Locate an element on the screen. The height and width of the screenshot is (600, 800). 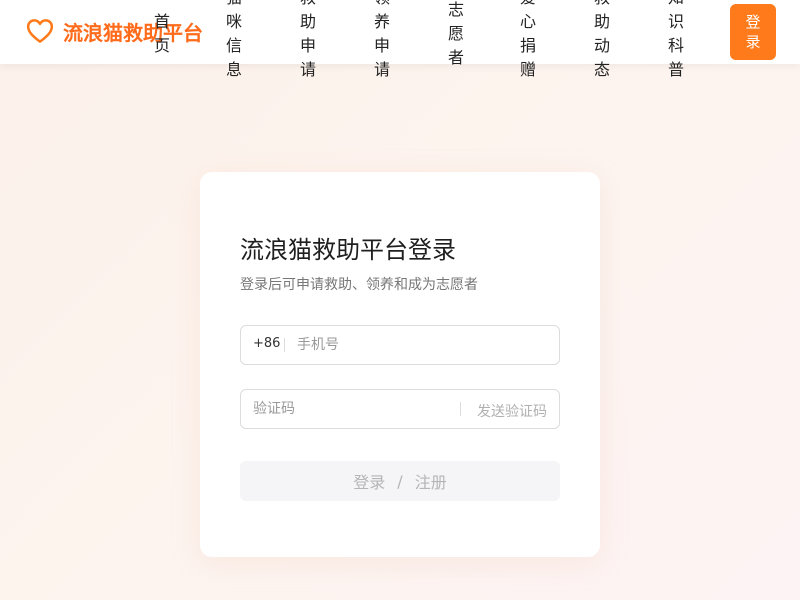
verification-code-input is located at coordinates (353, 409).